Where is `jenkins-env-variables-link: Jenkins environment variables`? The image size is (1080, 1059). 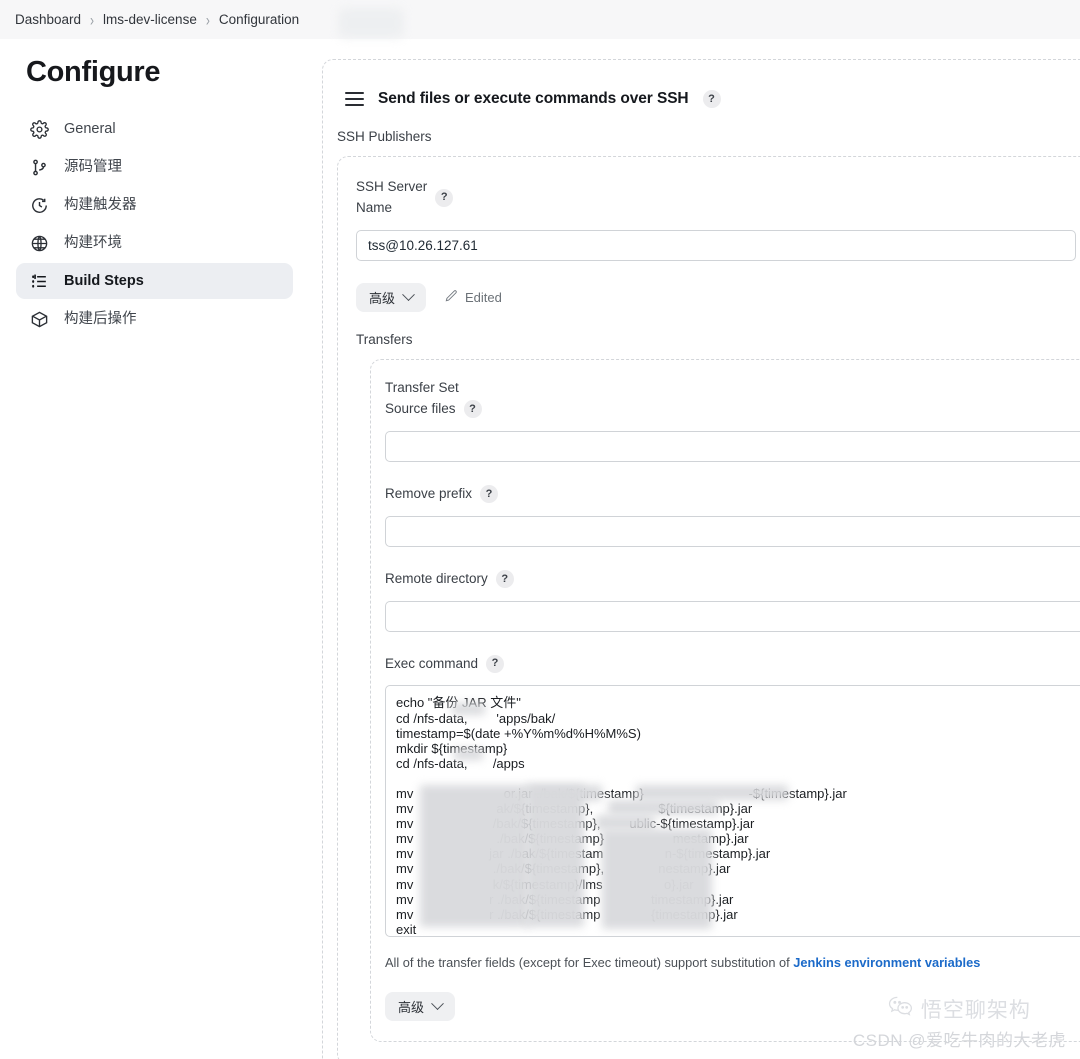 jenkins-env-variables-link: Jenkins environment variables is located at coordinates (886, 962).